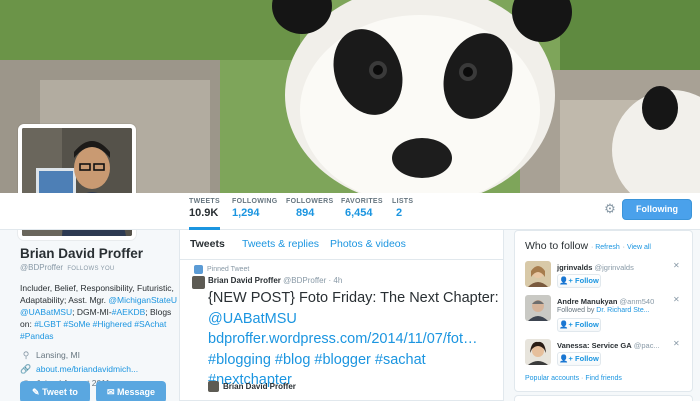 The image size is (700, 401). Describe the element at coordinates (207, 244) in the screenshot. I see `tab-tweets: Tweets` at that location.